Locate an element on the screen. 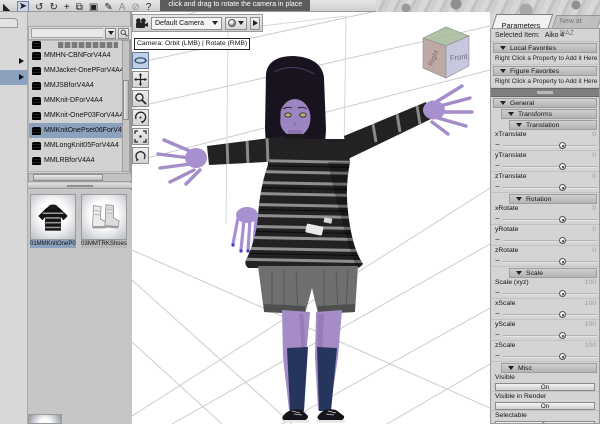 The width and height of the screenshot is (600, 424). viewport-options-button is located at coordinates (255, 23).